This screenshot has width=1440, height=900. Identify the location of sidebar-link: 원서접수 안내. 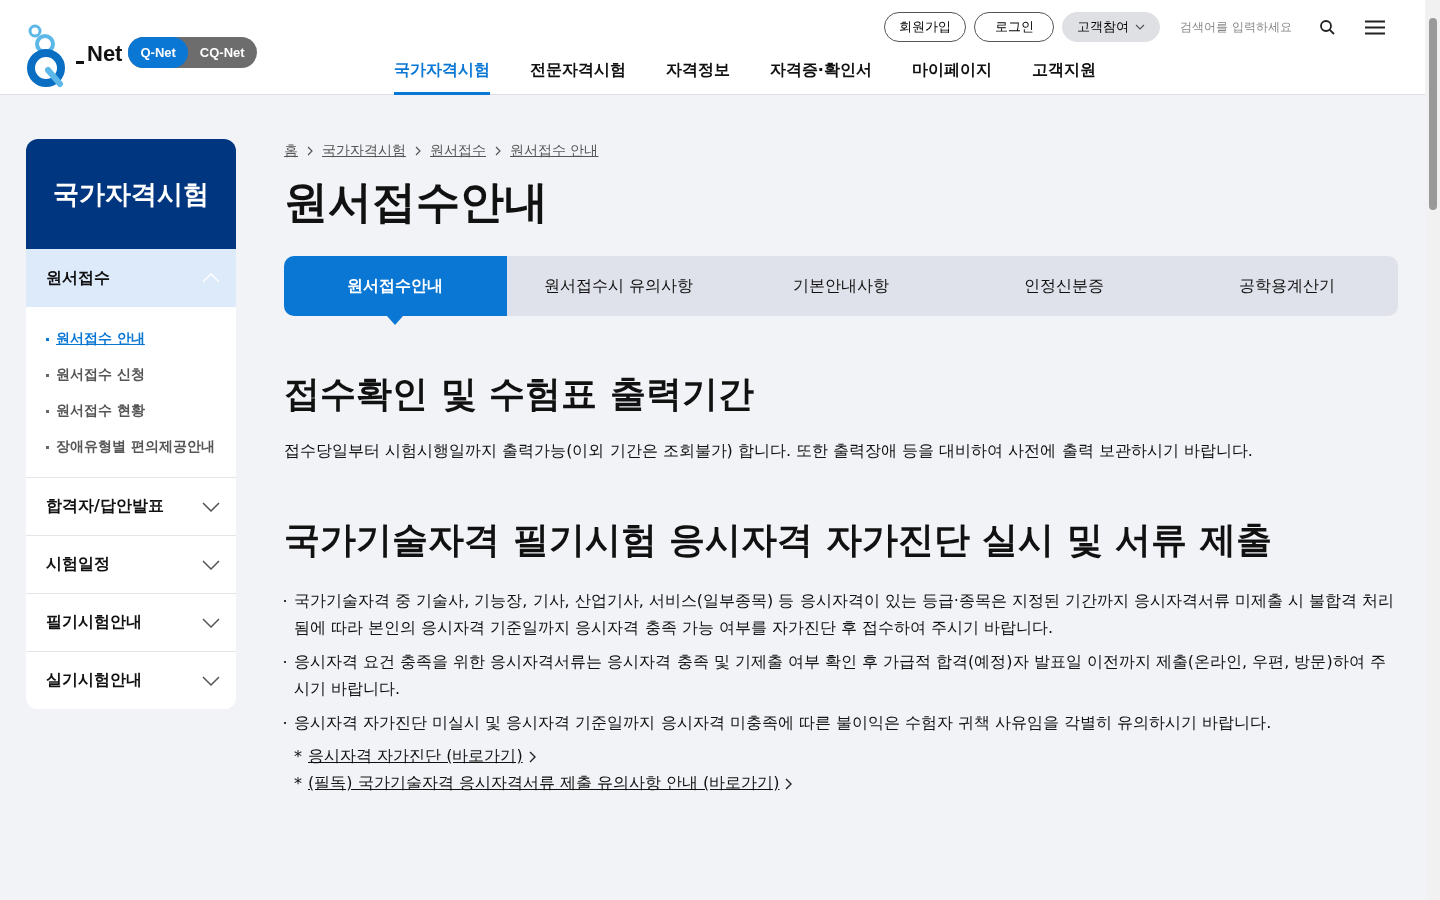
(100, 339).